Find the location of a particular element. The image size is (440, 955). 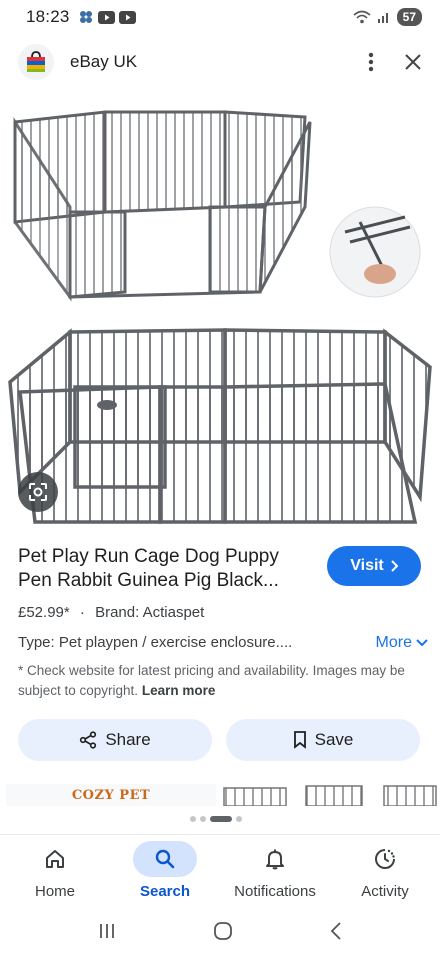

signal-icon is located at coordinates (382, 18).